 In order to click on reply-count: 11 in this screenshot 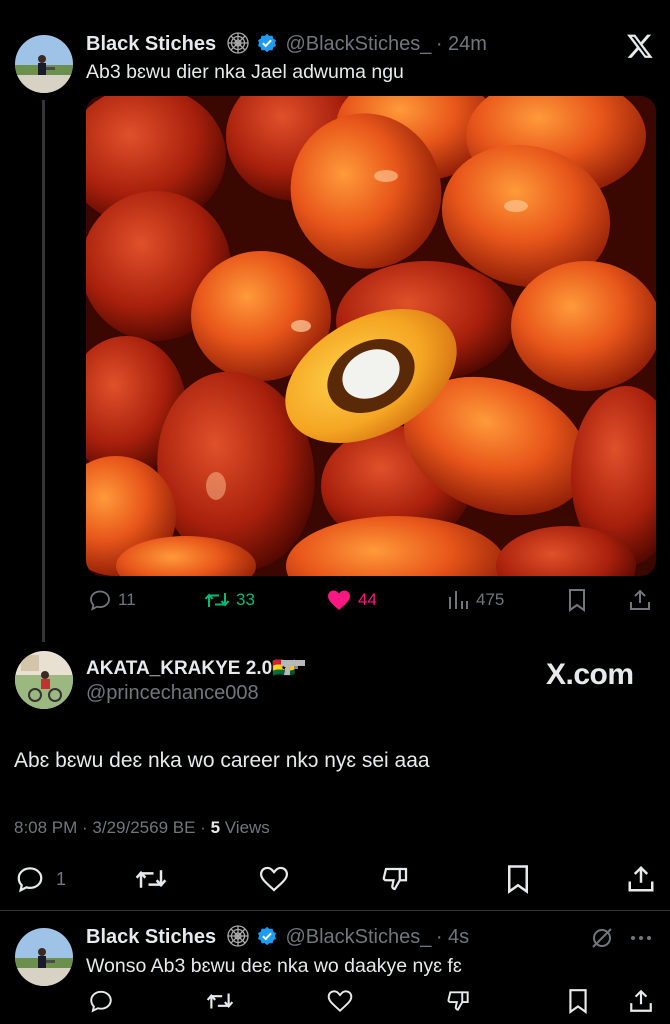, I will do `click(127, 599)`.